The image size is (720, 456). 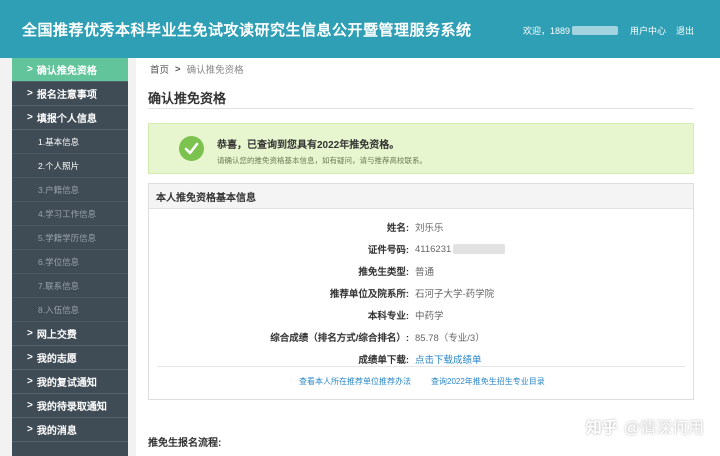 What do you see at coordinates (429, 228) in the screenshot?
I see `field-value: 刘乐乐` at bounding box center [429, 228].